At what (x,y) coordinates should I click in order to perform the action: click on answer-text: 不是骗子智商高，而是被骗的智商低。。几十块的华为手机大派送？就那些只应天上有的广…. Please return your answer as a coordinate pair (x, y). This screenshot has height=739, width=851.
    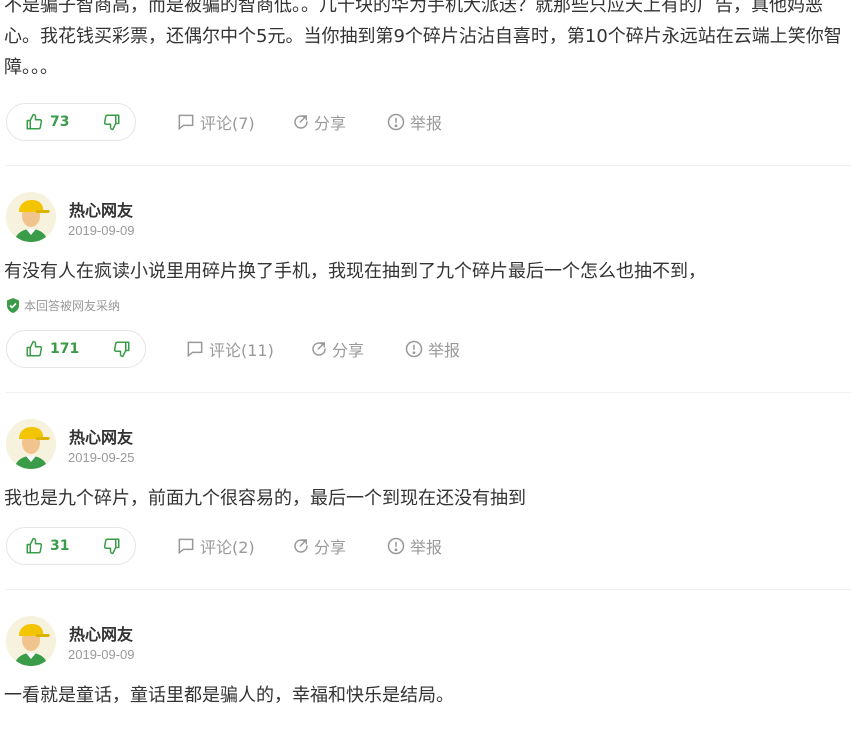
    Looking at the image, I should click on (423, 39).